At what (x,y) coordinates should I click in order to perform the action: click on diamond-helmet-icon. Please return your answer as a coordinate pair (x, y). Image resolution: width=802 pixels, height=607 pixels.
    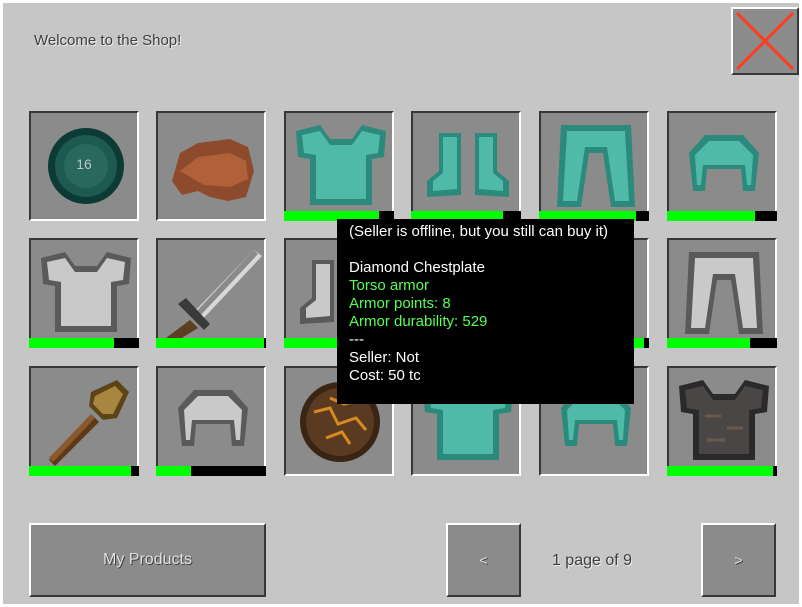
    Looking at the image, I should click on (724, 163).